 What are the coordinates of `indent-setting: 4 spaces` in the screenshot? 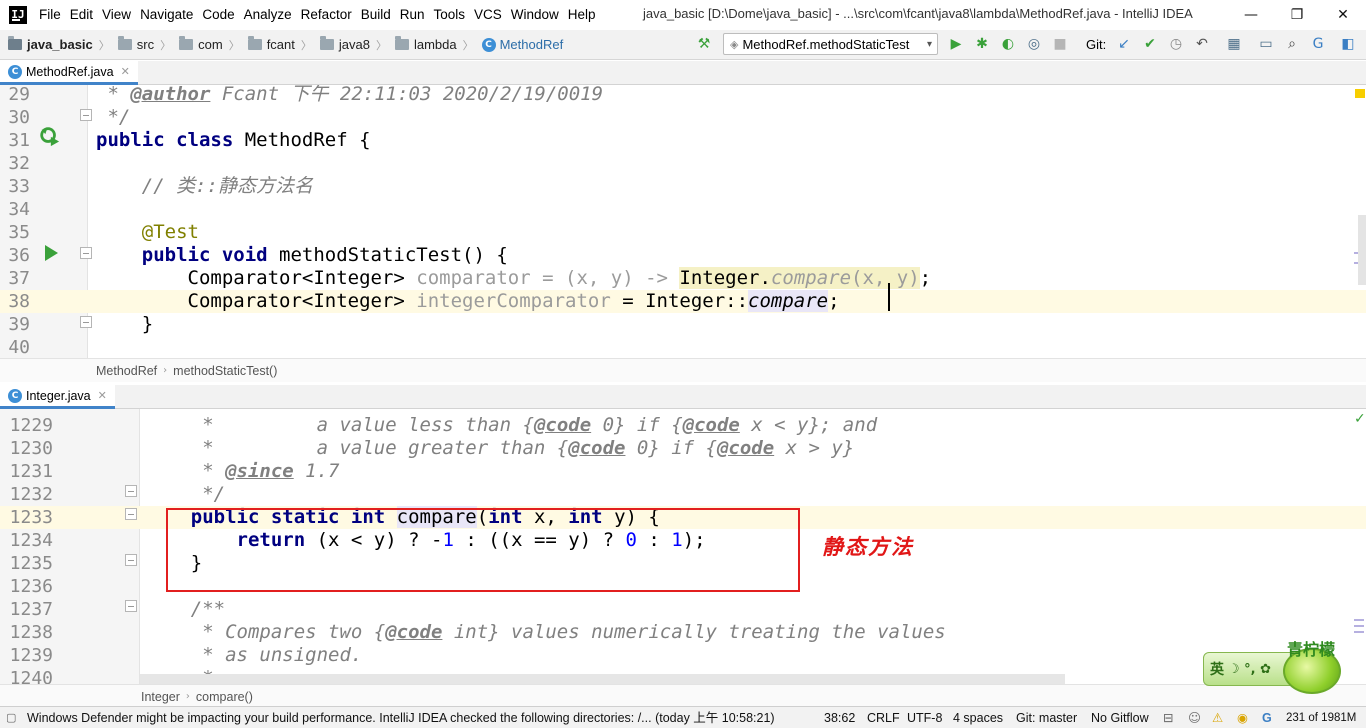 It's located at (978, 717).